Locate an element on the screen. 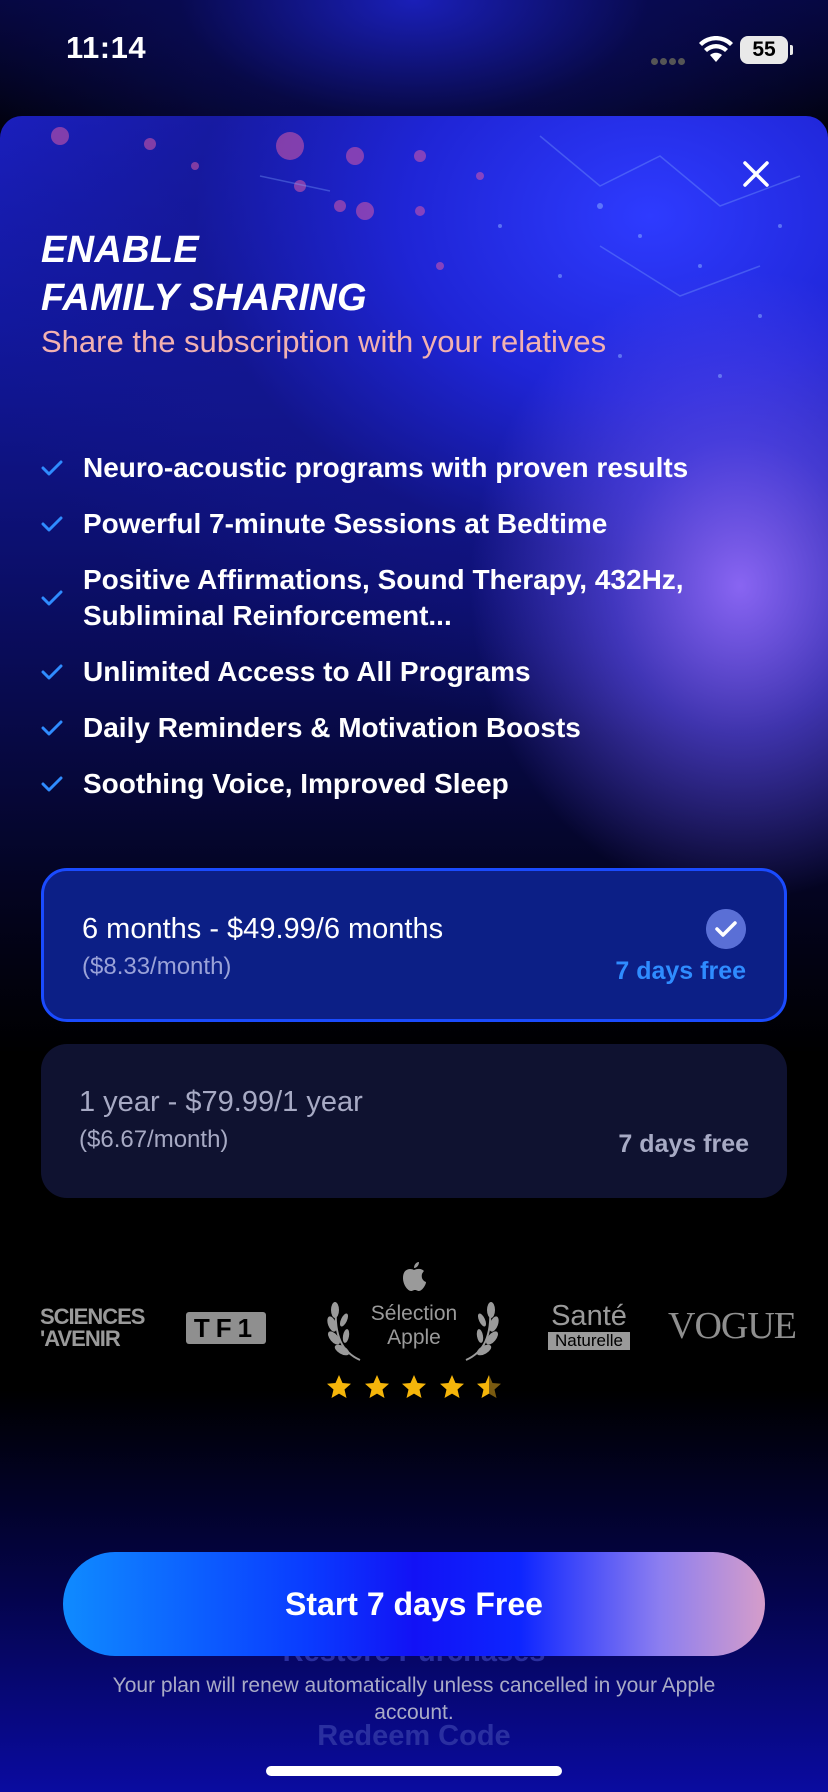  status-bar: 11:14 55 is located at coordinates (414, 50).